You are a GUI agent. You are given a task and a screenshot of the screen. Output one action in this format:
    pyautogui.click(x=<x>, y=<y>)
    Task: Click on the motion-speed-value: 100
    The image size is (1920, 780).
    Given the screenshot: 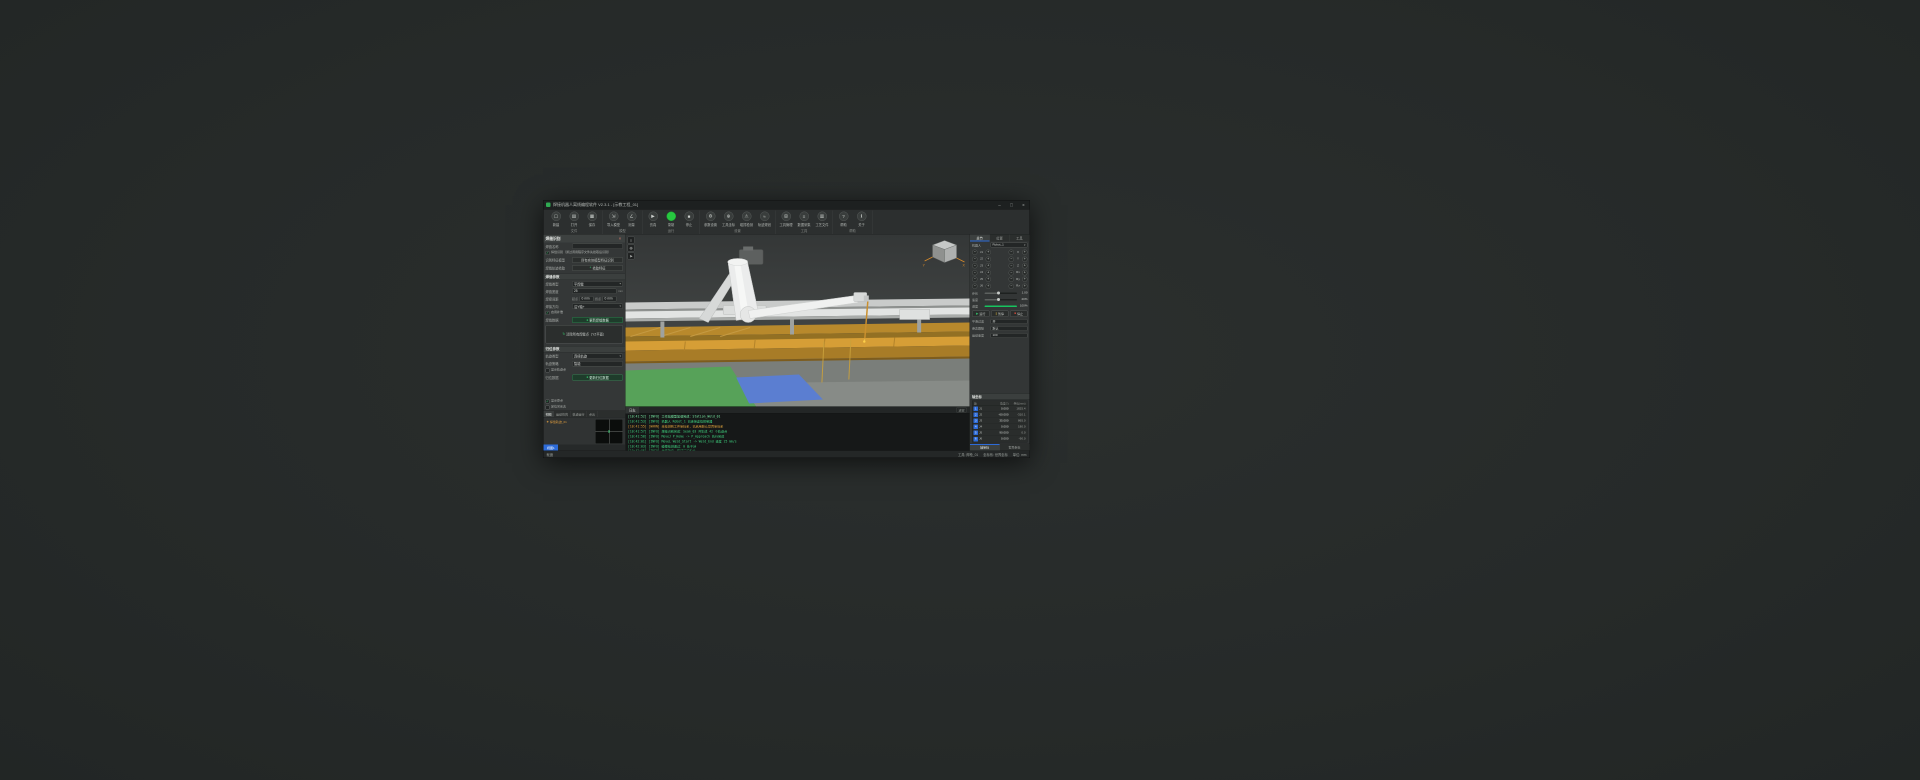 What is the action you would take?
    pyautogui.click(x=1009, y=335)
    